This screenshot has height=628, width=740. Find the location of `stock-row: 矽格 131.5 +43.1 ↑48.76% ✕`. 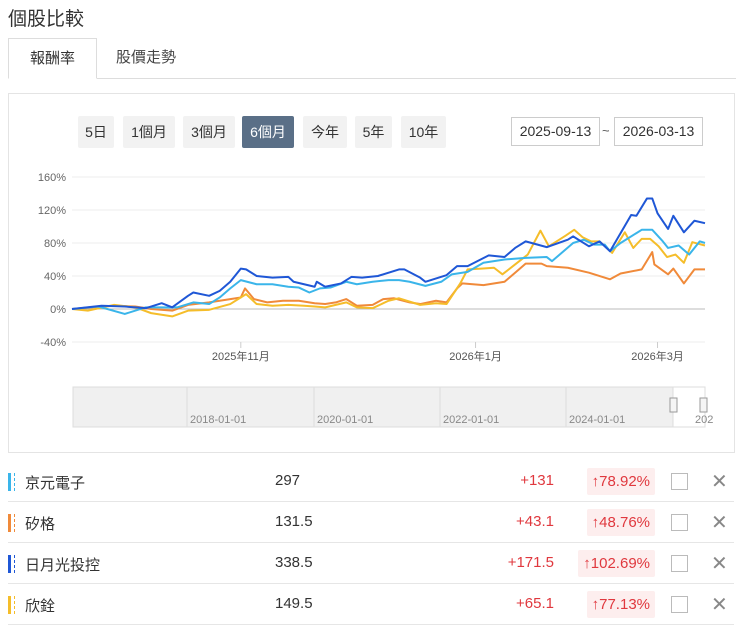

stock-row: 矽格 131.5 +43.1 ↑48.76% ✕ is located at coordinates (371, 522).